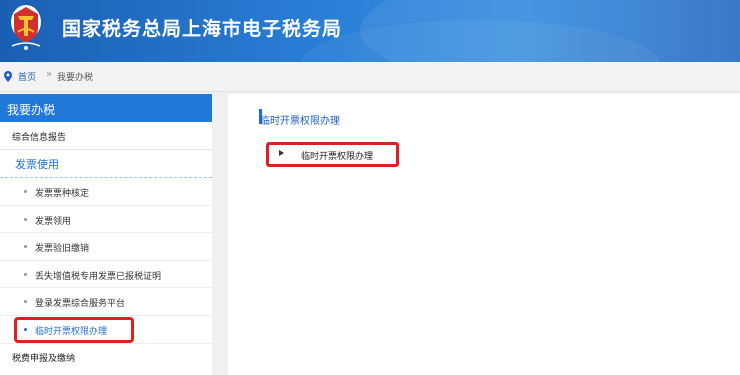  I want to click on site-title: 国家税务总局上海市电子税务局, so click(202, 29).